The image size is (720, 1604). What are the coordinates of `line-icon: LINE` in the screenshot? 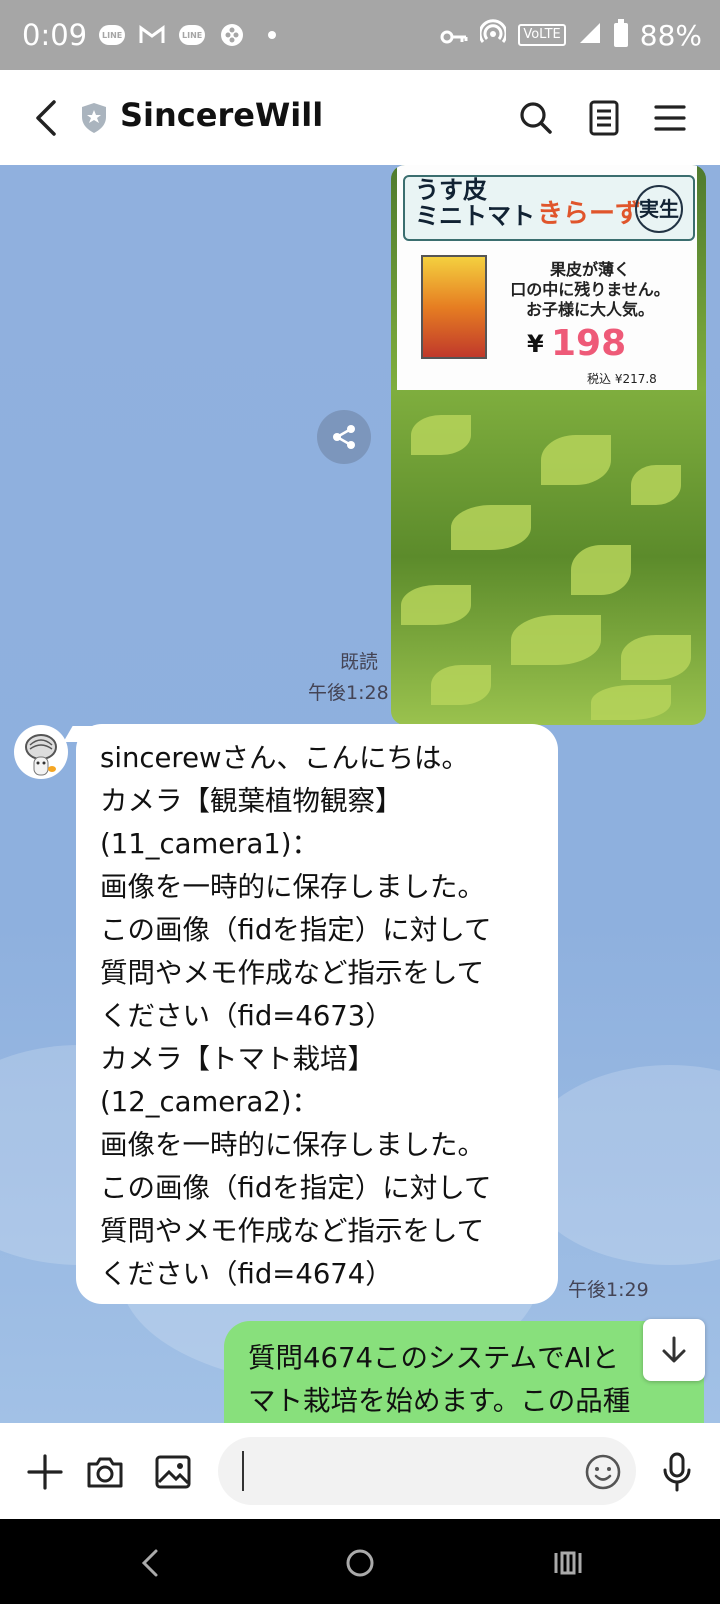 It's located at (112, 35).